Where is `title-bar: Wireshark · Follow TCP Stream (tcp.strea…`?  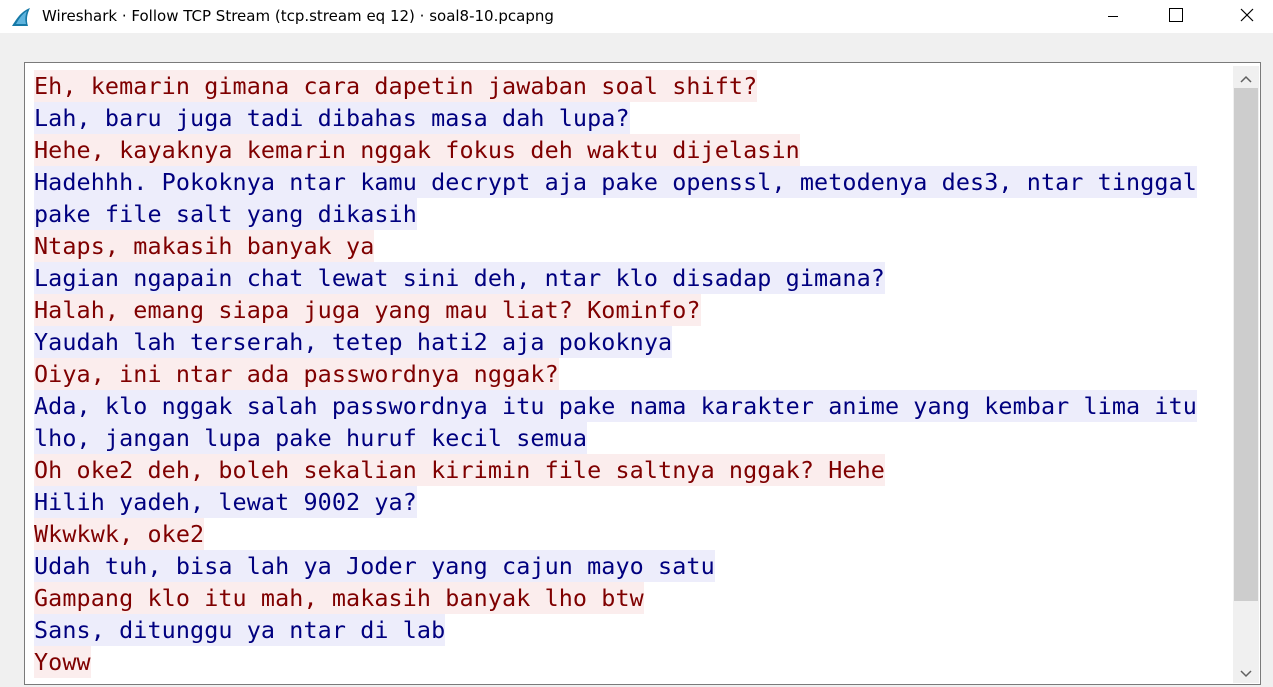 title-bar: Wireshark · Follow TCP Stream (tcp.strea… is located at coordinates (636, 16).